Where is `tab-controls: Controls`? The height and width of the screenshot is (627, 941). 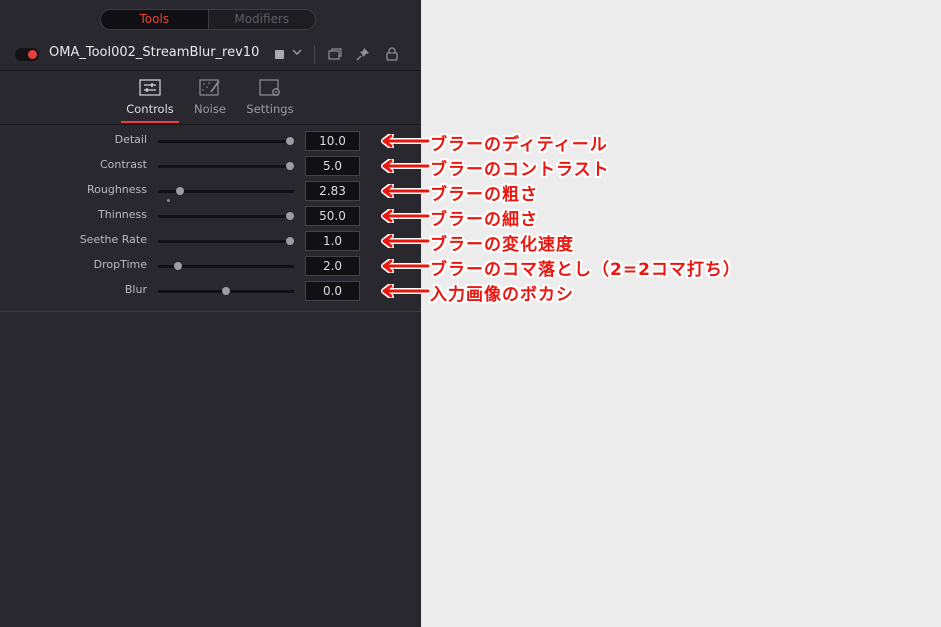 tab-controls: Controls is located at coordinates (150, 97).